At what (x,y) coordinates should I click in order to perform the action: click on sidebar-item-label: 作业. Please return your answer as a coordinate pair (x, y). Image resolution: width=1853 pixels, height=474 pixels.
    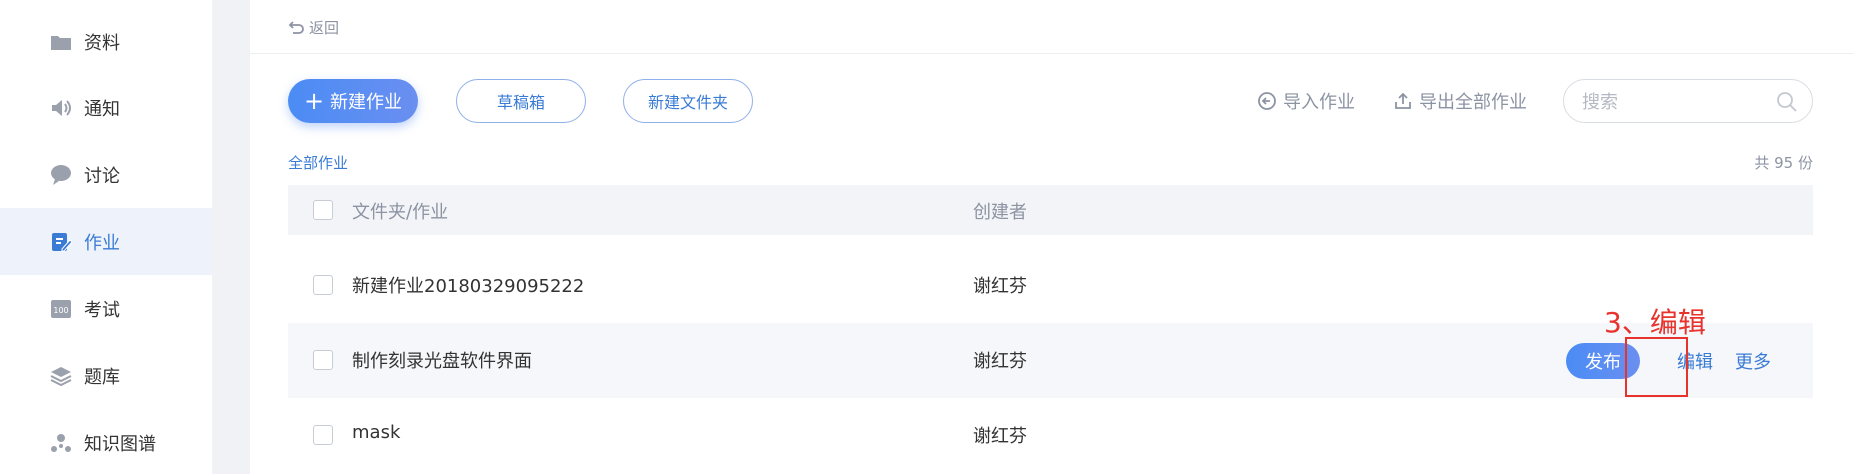
    Looking at the image, I should click on (102, 243).